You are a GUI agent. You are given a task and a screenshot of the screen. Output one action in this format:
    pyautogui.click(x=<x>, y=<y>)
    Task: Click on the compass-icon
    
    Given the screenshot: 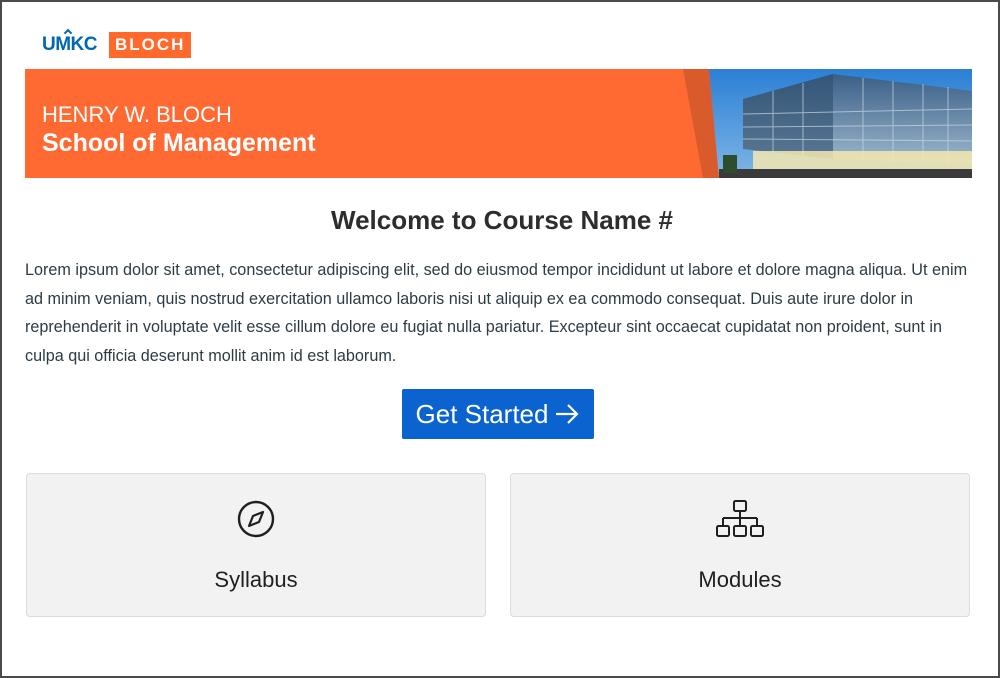 What is the action you would take?
    pyautogui.click(x=256, y=519)
    